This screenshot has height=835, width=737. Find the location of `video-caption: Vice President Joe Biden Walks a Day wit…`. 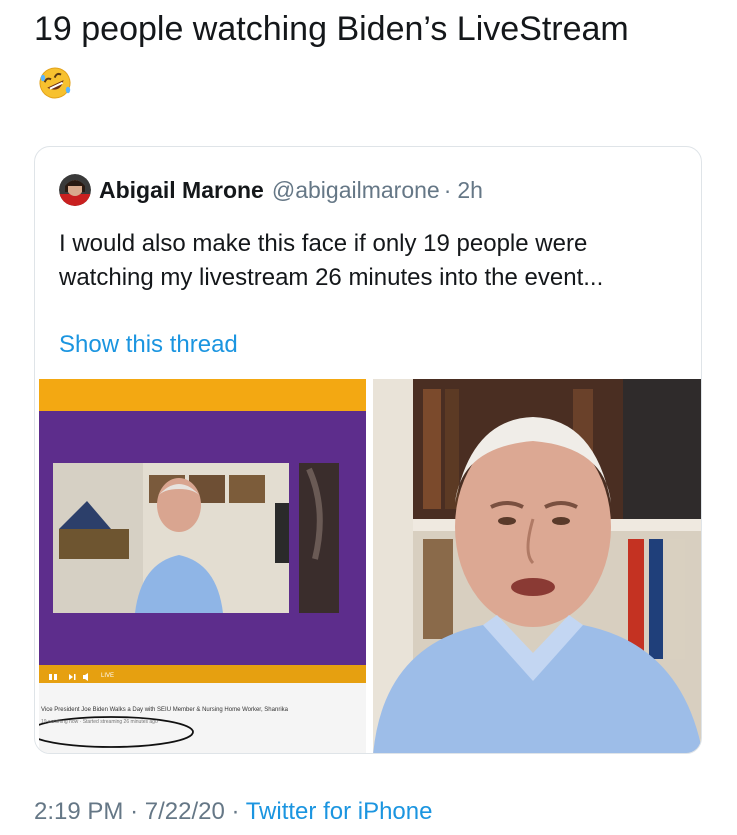

video-caption: Vice President Joe Biden Walks a Day wit… is located at coordinates (164, 710).